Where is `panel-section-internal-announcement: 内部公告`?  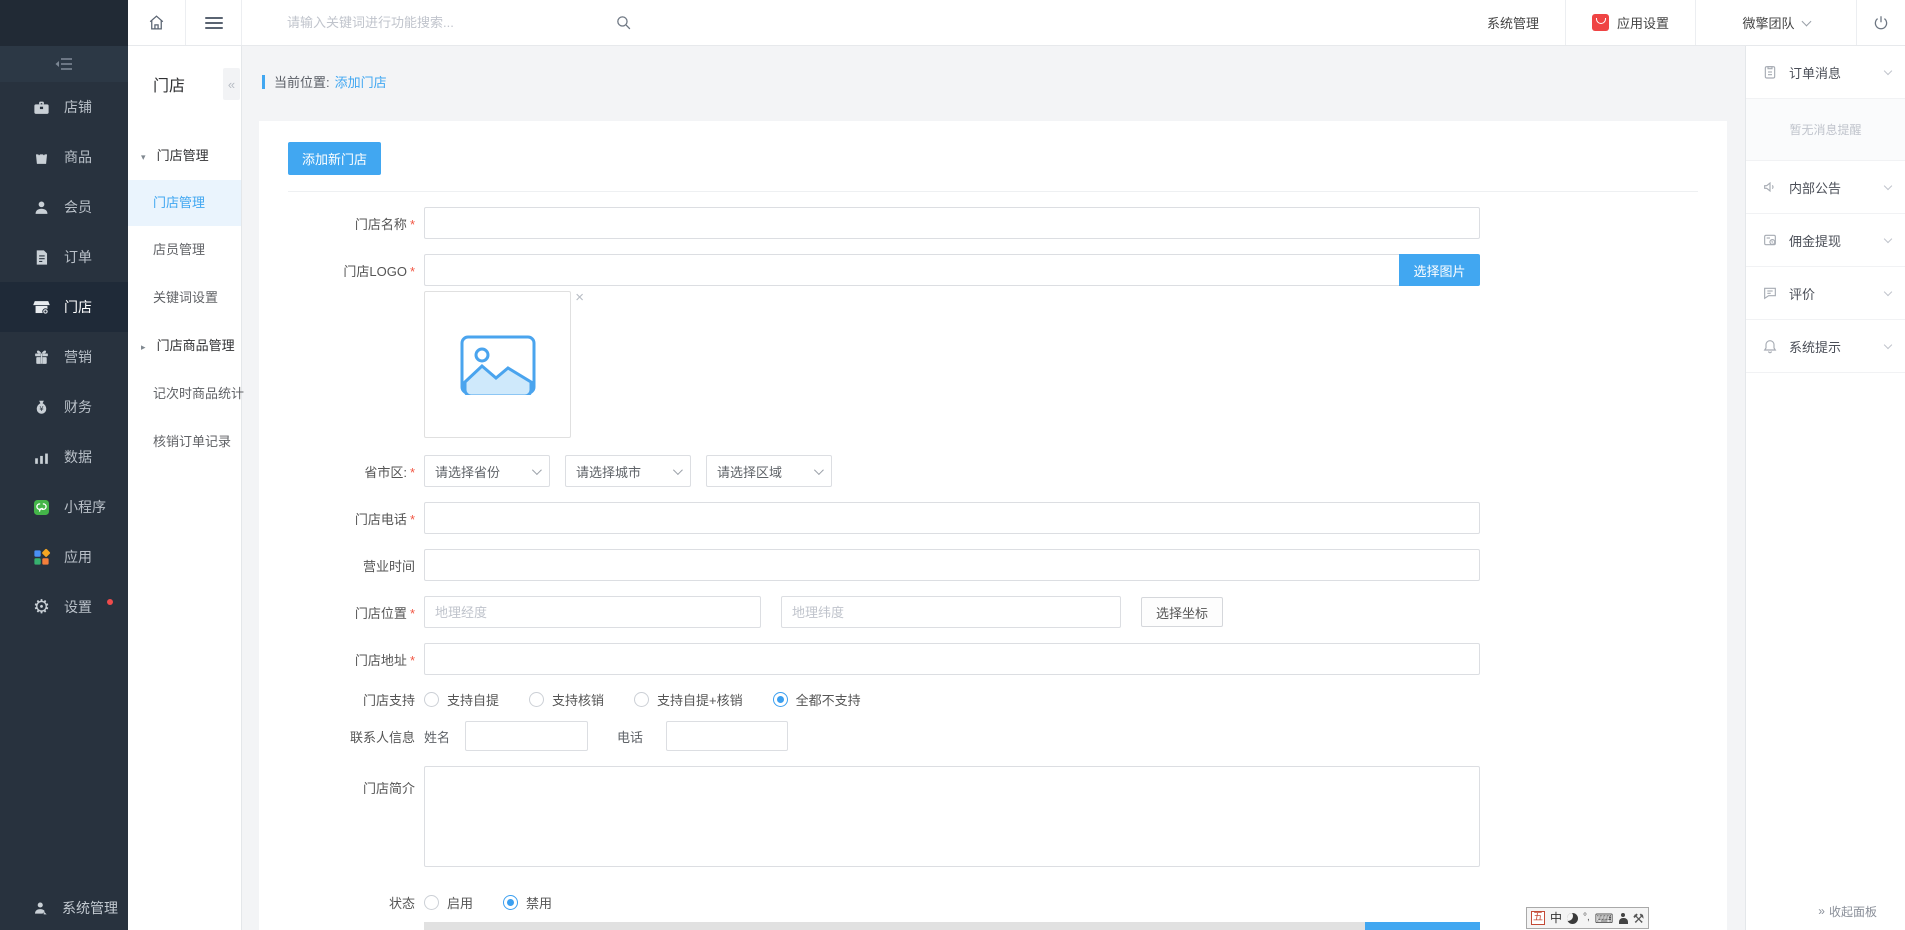 panel-section-internal-announcement: 内部公告 is located at coordinates (1825, 187).